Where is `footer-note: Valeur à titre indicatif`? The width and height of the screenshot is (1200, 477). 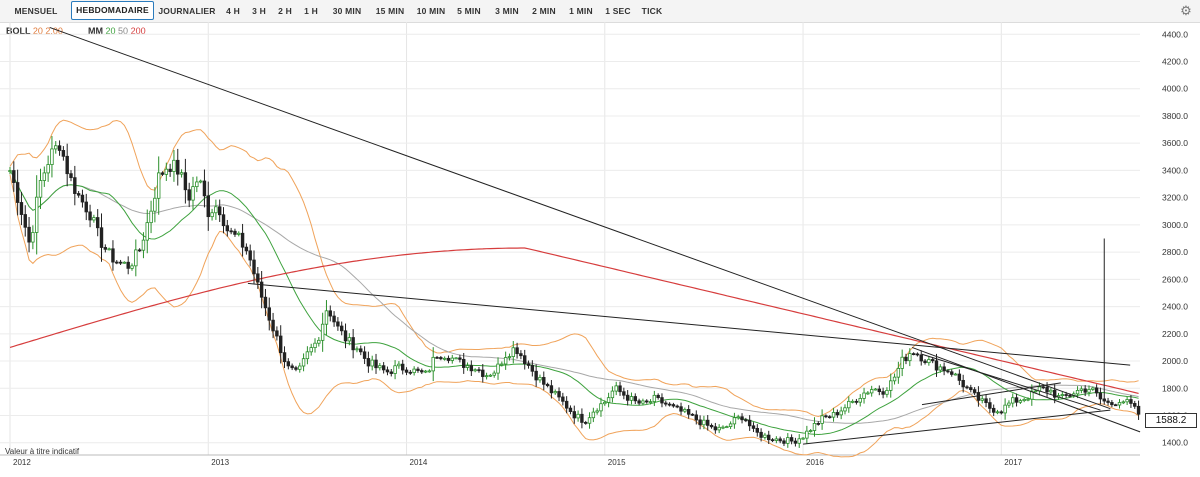 footer-note: Valeur à titre indicatif is located at coordinates (42, 451).